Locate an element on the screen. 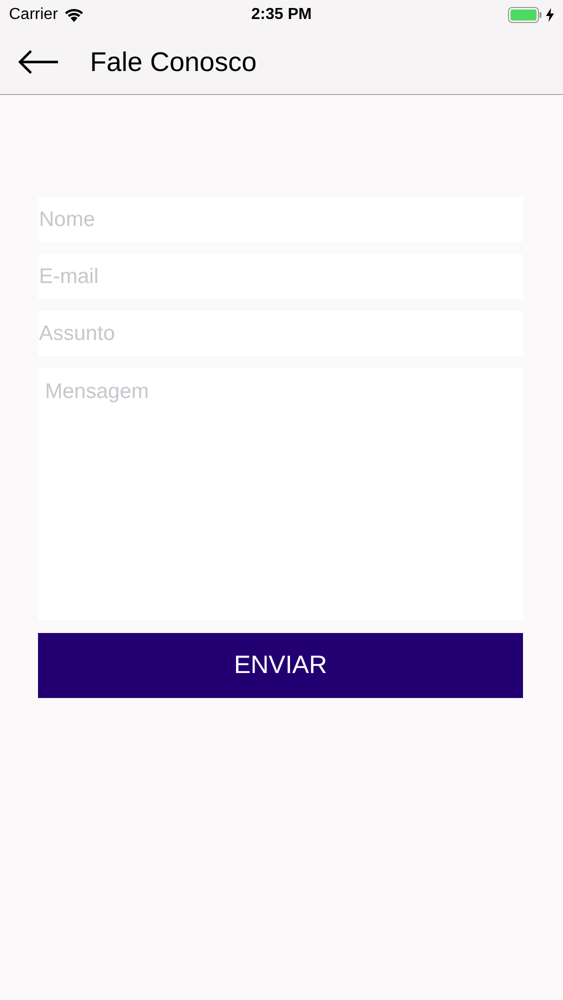 The image size is (563, 1000). wifi-icon is located at coordinates (74, 15).